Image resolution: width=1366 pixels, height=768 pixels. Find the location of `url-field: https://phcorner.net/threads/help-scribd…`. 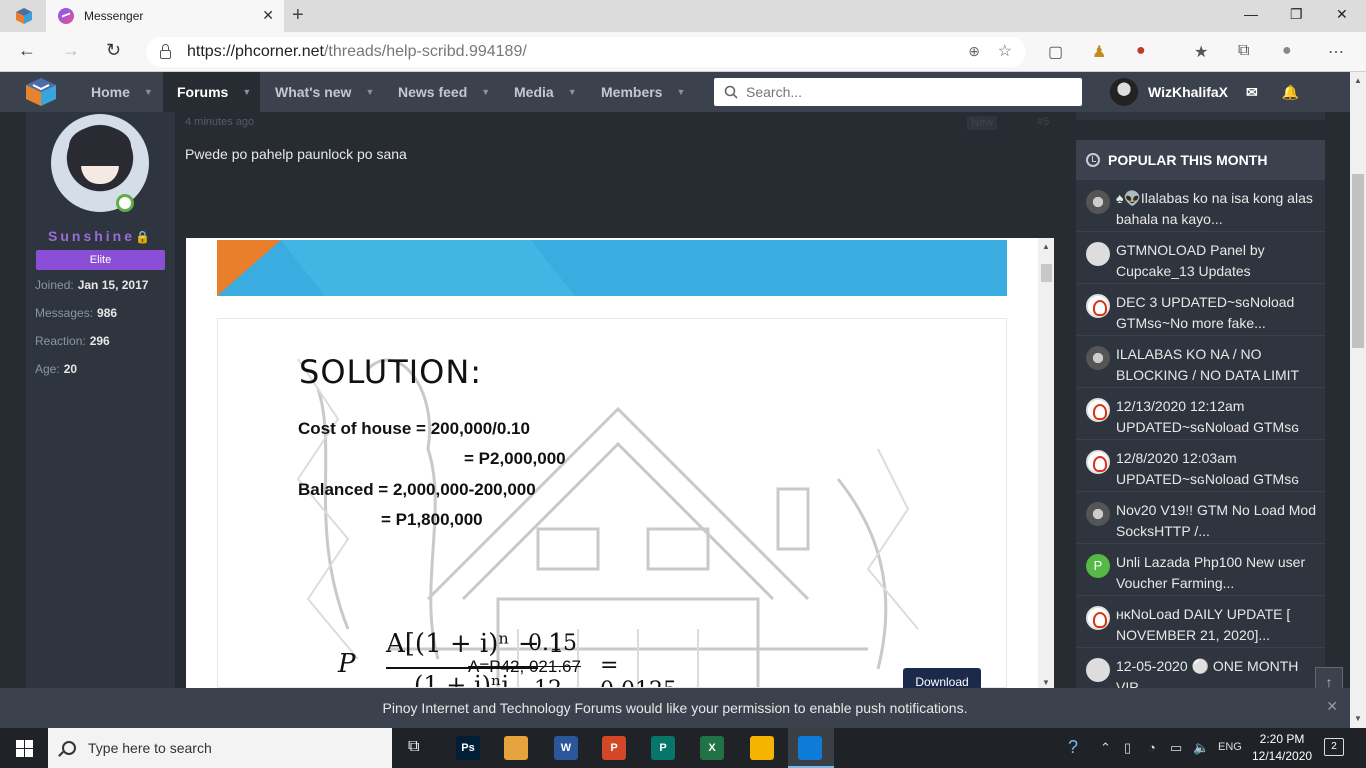

url-field: https://phcorner.net/threads/help-scribd… is located at coordinates (586, 52).